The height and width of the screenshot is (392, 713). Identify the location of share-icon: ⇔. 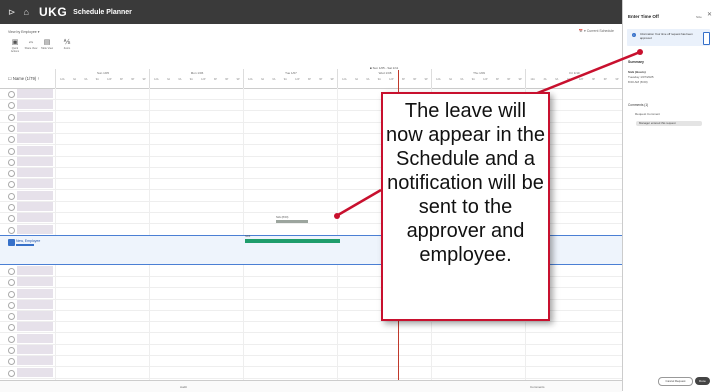
(31, 42).